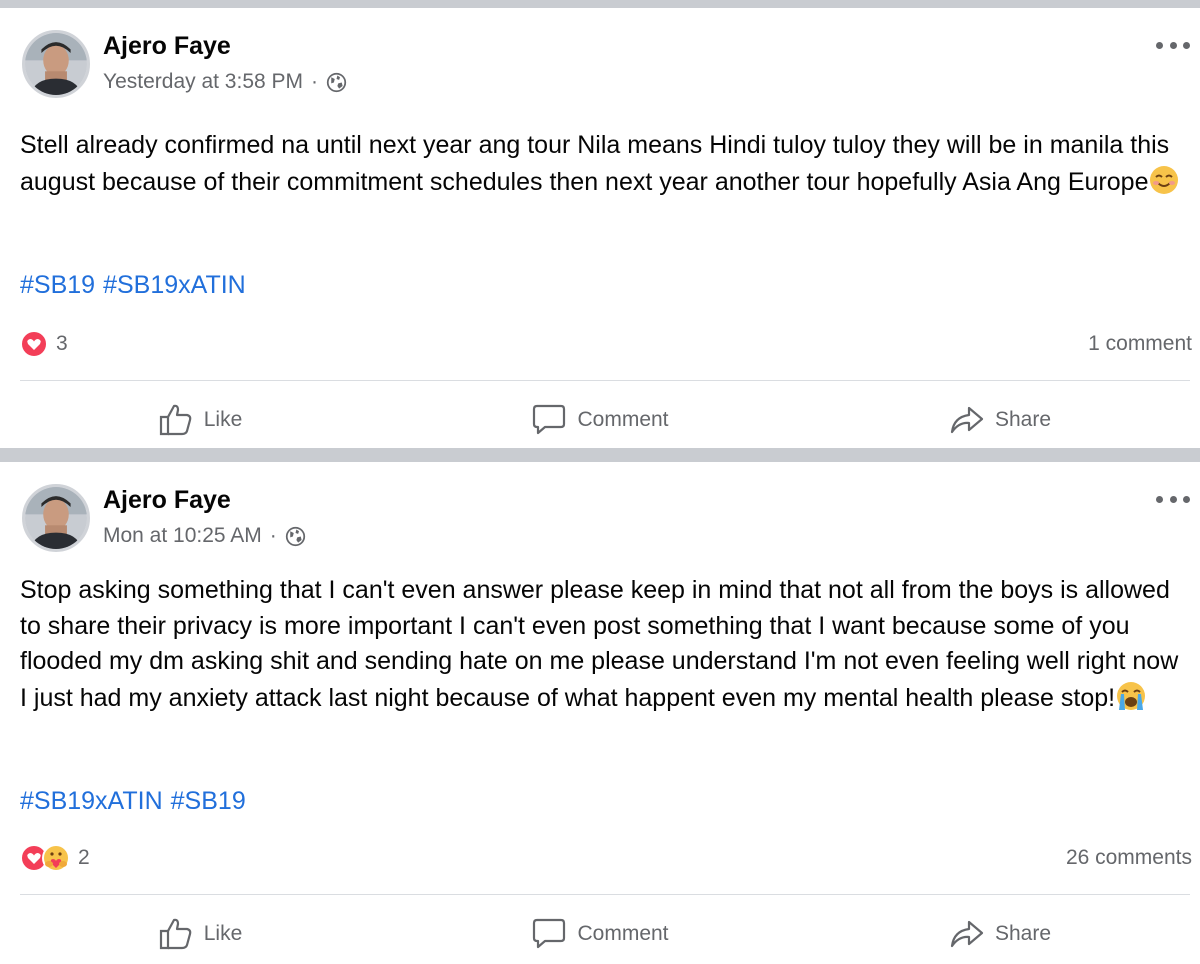 This screenshot has height=964, width=1200. What do you see at coordinates (203, 82) in the screenshot?
I see `post-timestamp: Yesterday at 3:58 PM` at bounding box center [203, 82].